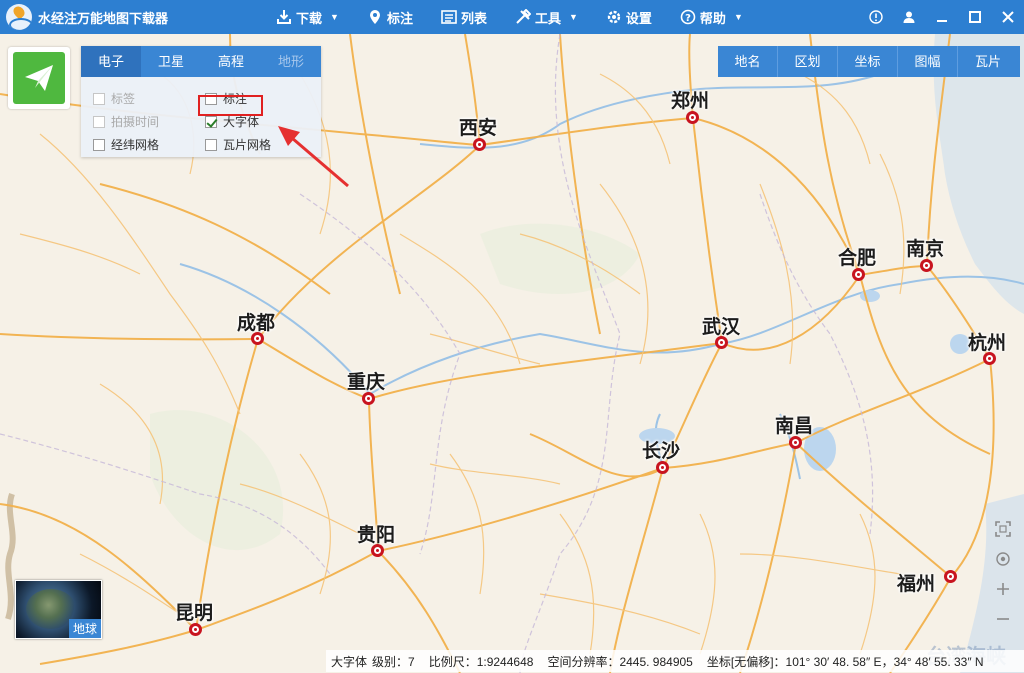  Describe the element at coordinates (988, 61) in the screenshot. I see `toolbar-tile: 瓦片` at that location.